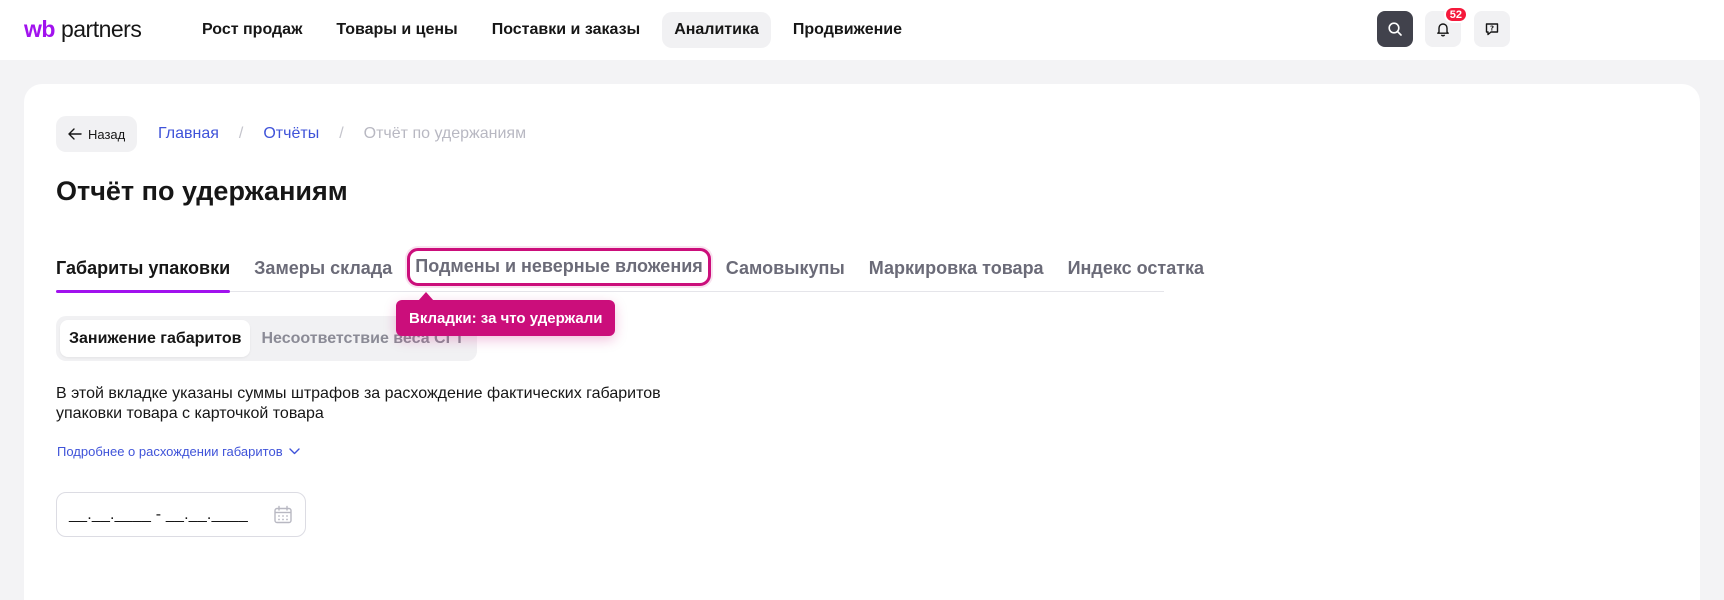 This screenshot has width=1724, height=600. Describe the element at coordinates (566, 30) in the screenshot. I see `nav-item-supplies-orders: Поставки и заказы` at that location.